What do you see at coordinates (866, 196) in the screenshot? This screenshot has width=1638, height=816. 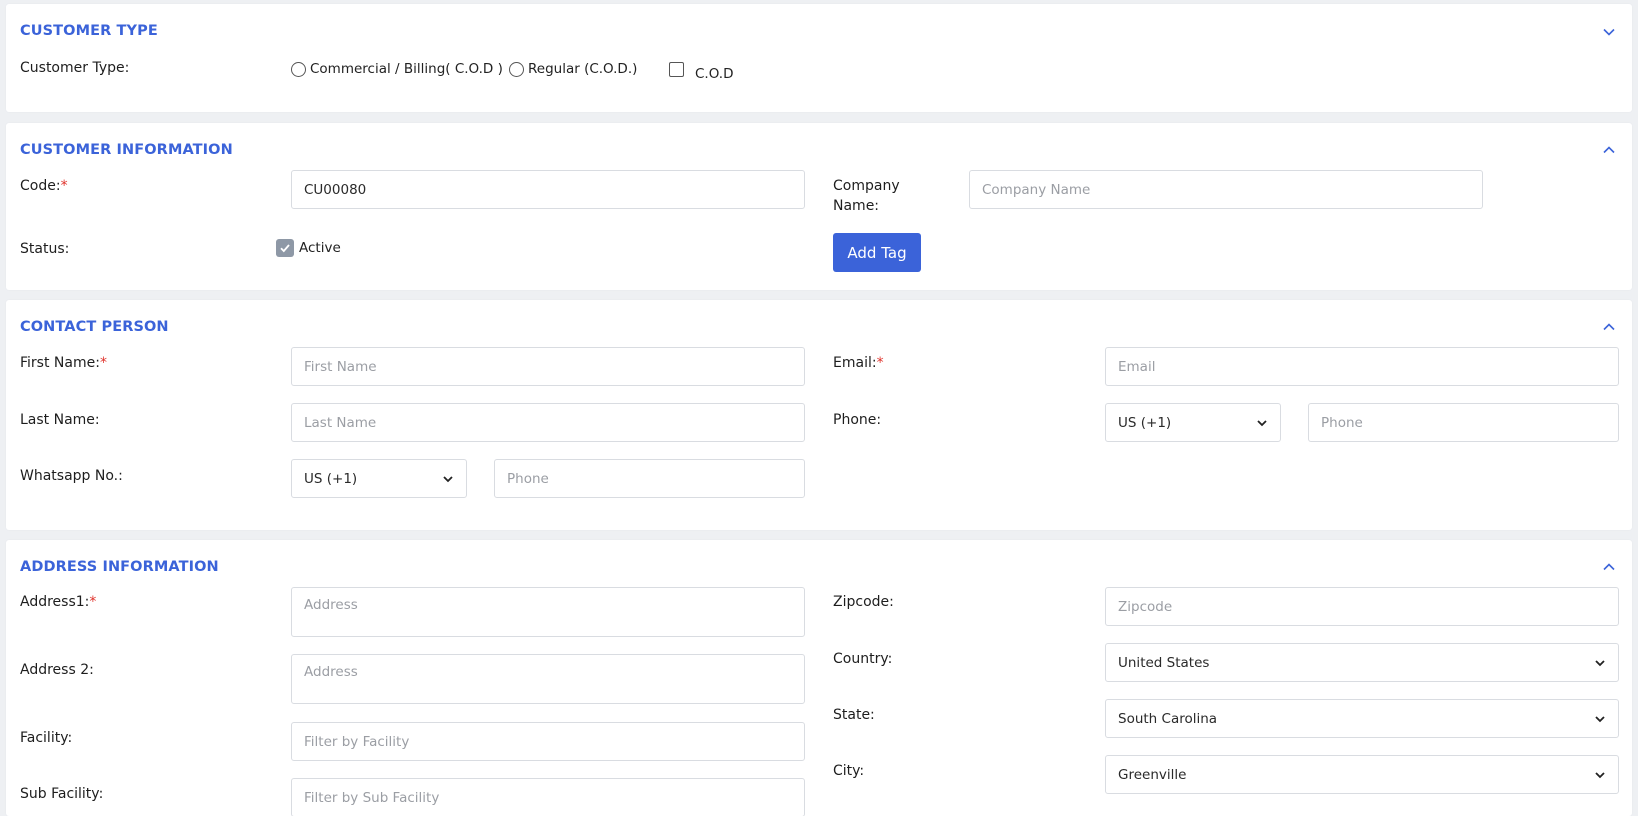 I see `company-name-label: Company Name:` at bounding box center [866, 196].